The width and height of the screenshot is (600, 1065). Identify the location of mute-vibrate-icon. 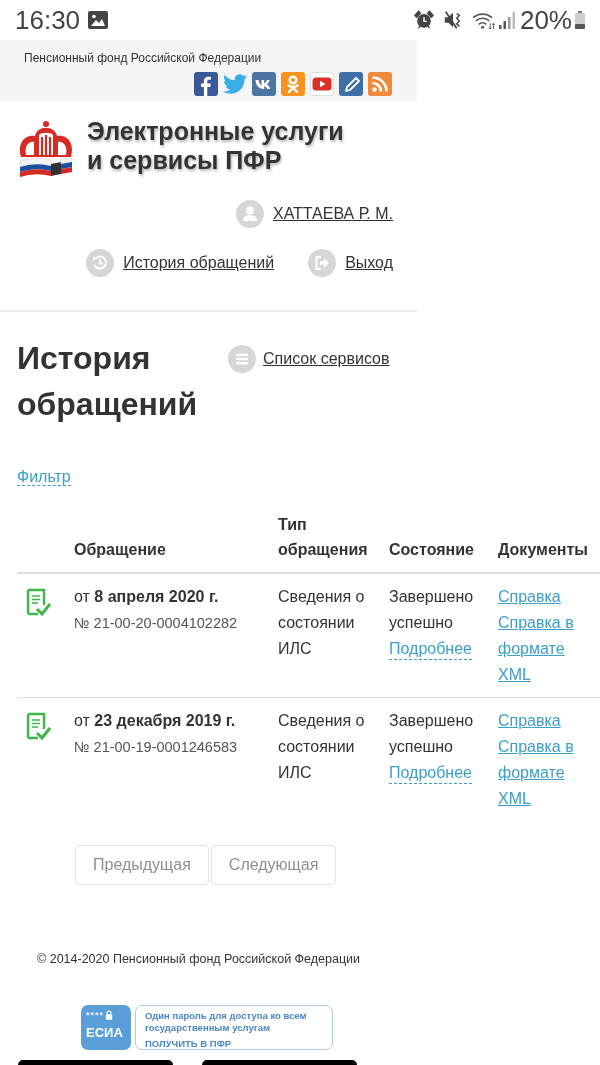
(452, 20).